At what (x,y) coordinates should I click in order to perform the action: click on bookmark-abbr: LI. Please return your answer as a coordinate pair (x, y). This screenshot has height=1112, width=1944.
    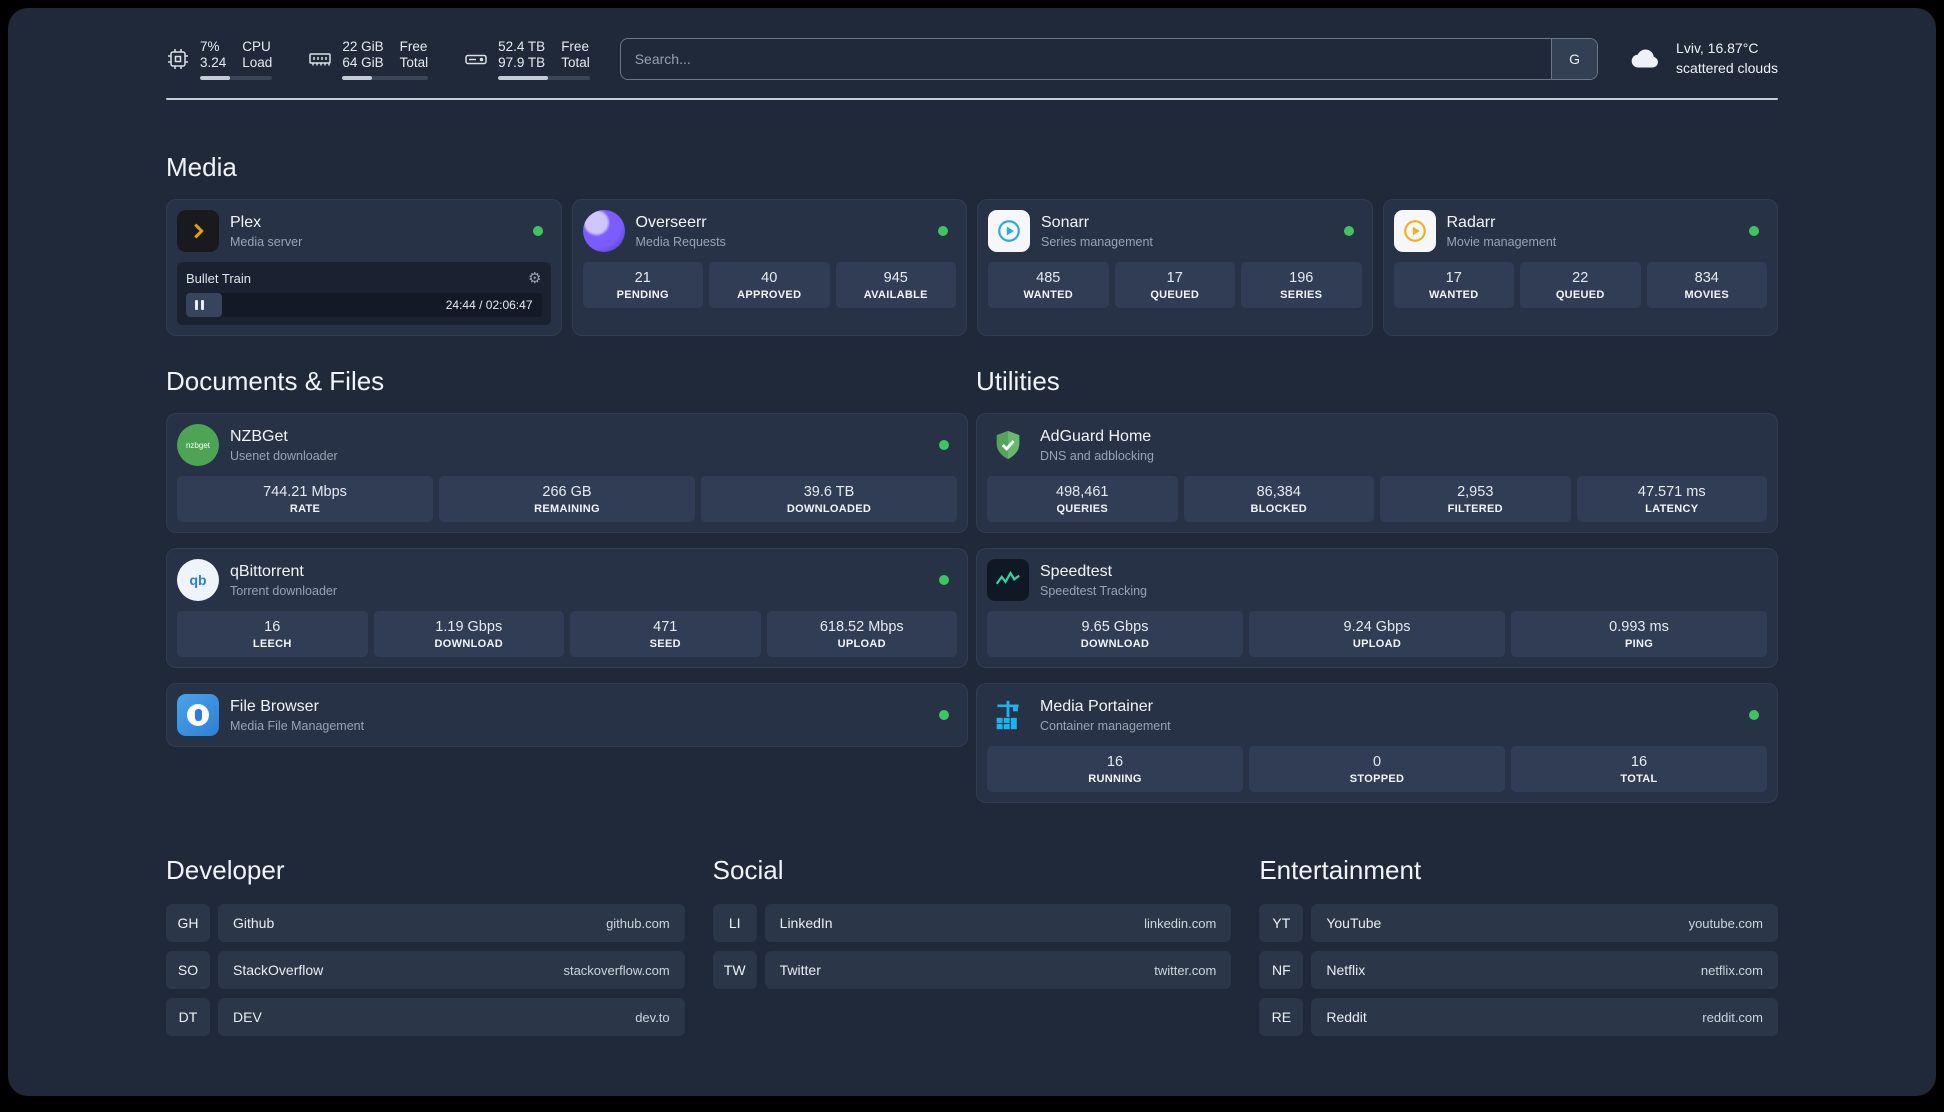
    Looking at the image, I should click on (734, 923).